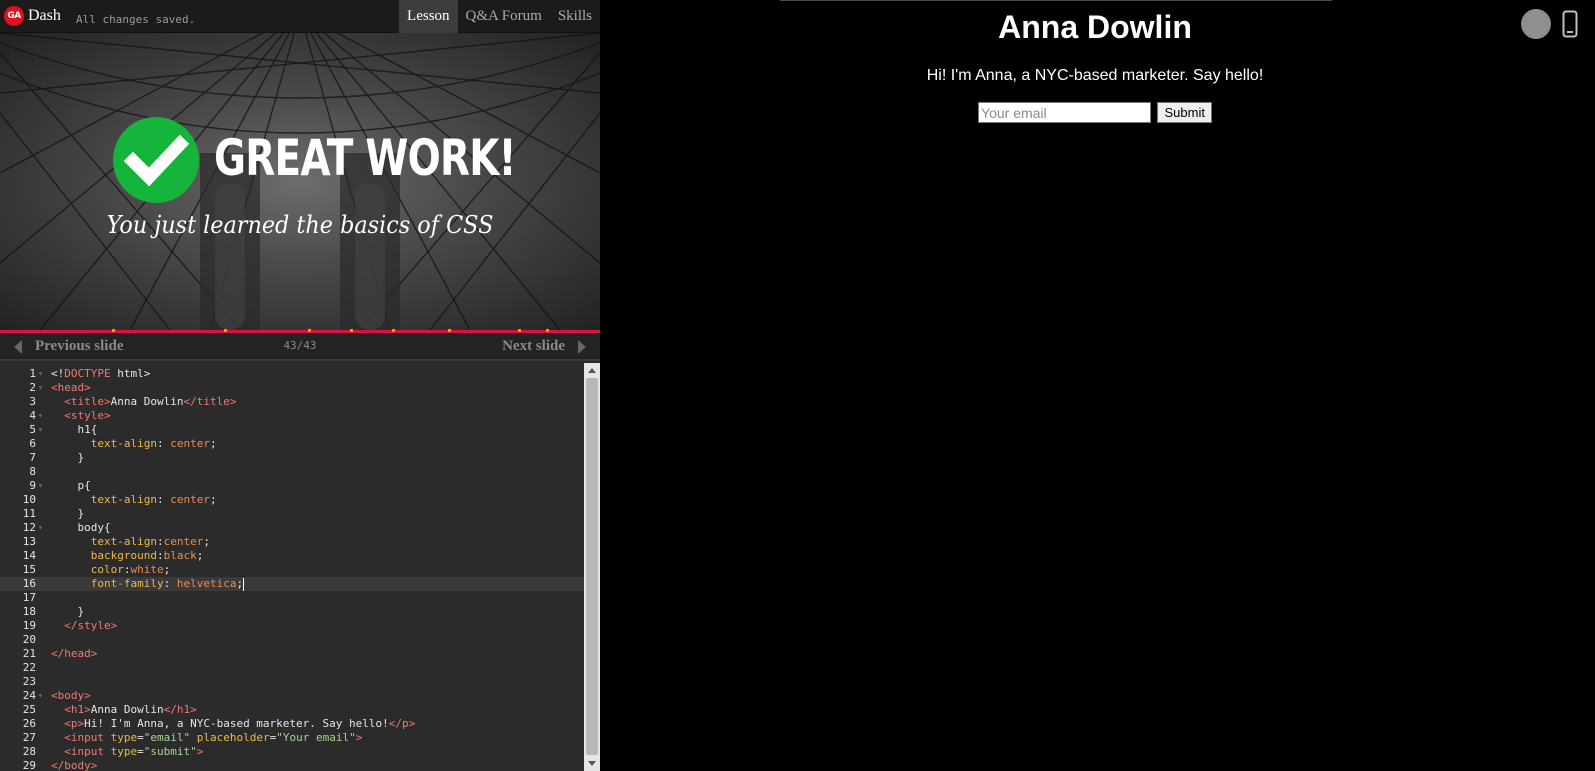 The image size is (1595, 771). Describe the element at coordinates (123, 710) in the screenshot. I see `code-text: <h1>Anna Dowlin</h1>` at that location.